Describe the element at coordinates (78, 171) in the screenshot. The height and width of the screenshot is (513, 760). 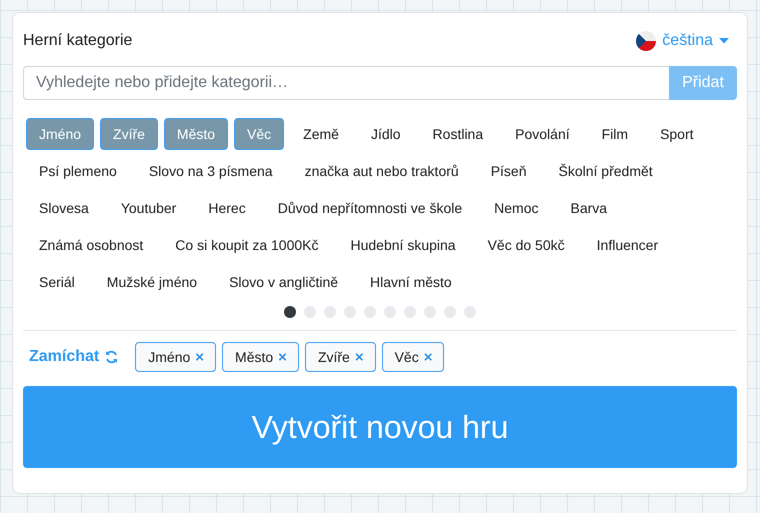
I see `category-chip: Psí plemeno` at that location.